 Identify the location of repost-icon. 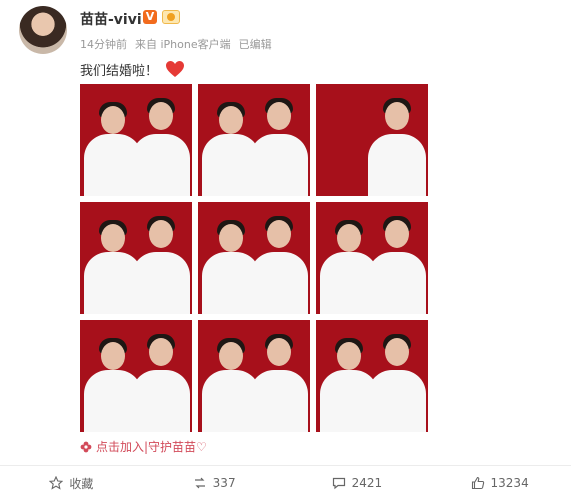
(199, 483).